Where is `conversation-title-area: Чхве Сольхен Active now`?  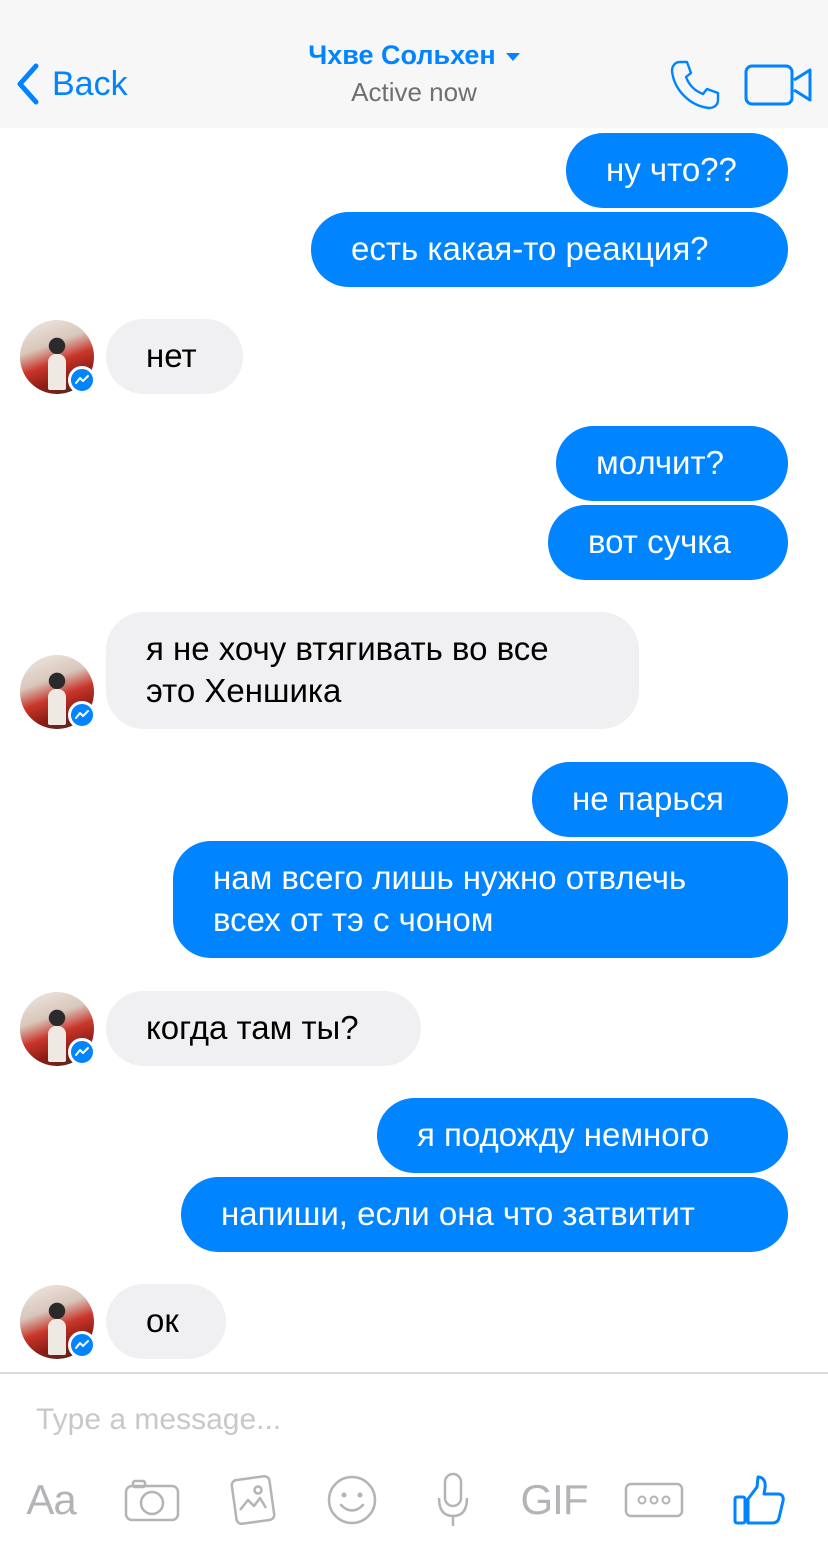 conversation-title-area: Чхве Сольхен Active now is located at coordinates (414, 74).